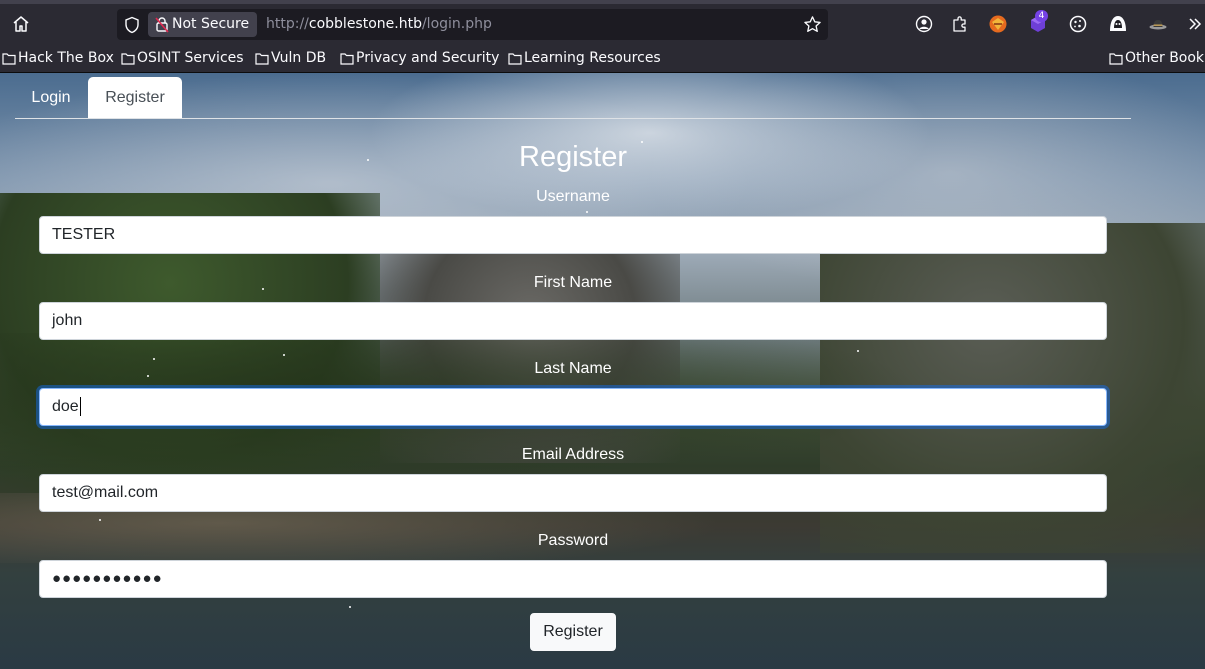  What do you see at coordinates (80, 407) in the screenshot?
I see `text-caret` at bounding box center [80, 407].